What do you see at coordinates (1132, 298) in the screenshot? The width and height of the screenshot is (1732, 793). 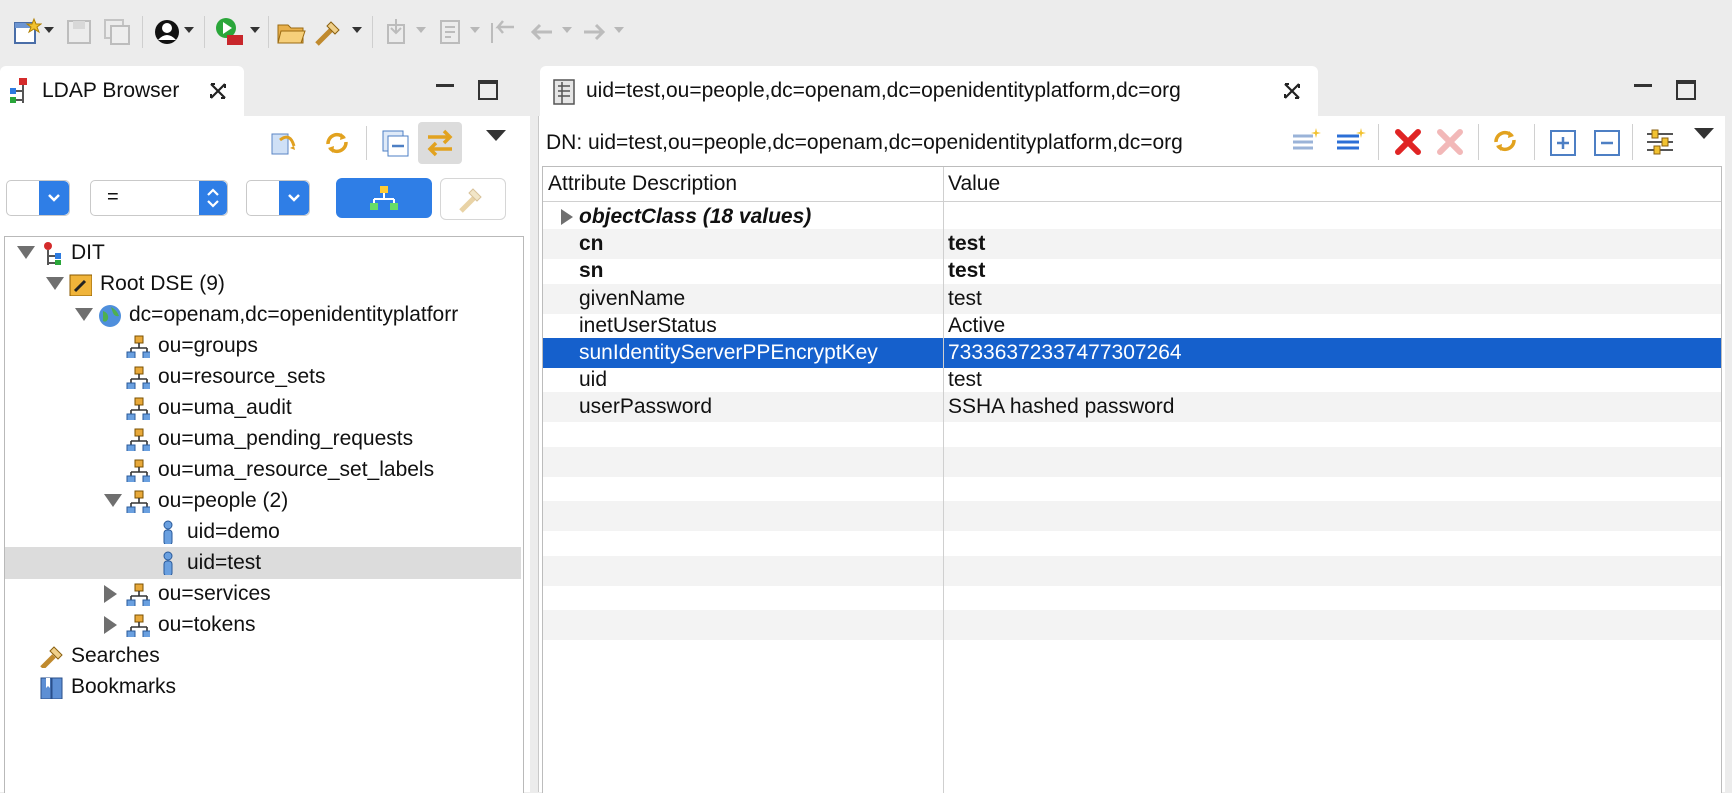 I see `table-row: givenName test` at bounding box center [1132, 298].